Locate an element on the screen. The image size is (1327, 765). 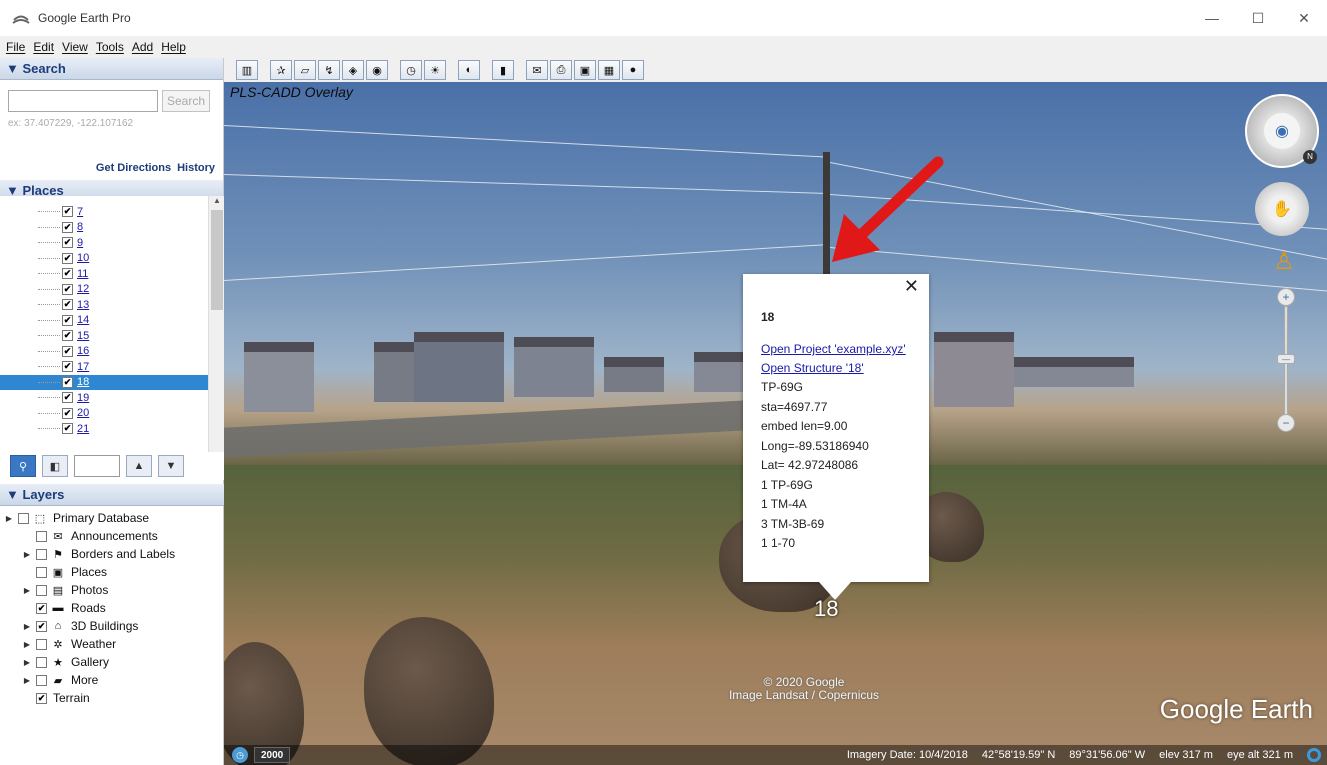
layer-item: ▶ ▤ Photos is located at coordinates (112, 590).